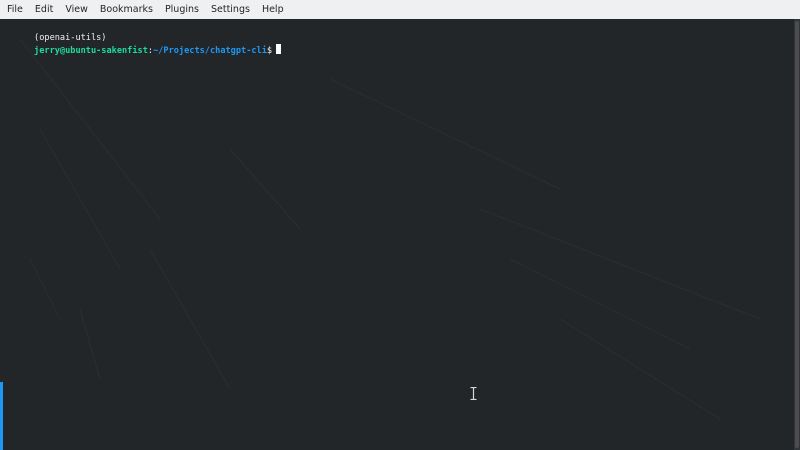  I want to click on left-edge-highlight, so click(1, 416).